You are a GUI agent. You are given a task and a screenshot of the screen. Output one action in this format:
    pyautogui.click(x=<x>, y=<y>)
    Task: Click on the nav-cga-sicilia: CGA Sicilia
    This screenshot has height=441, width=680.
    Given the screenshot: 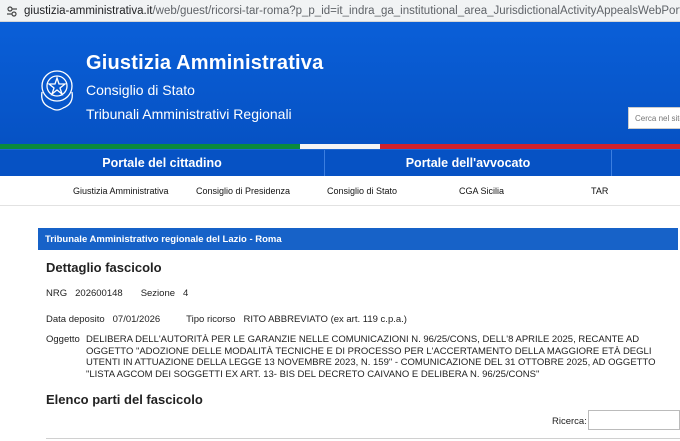 What is the action you would take?
    pyautogui.click(x=481, y=191)
    